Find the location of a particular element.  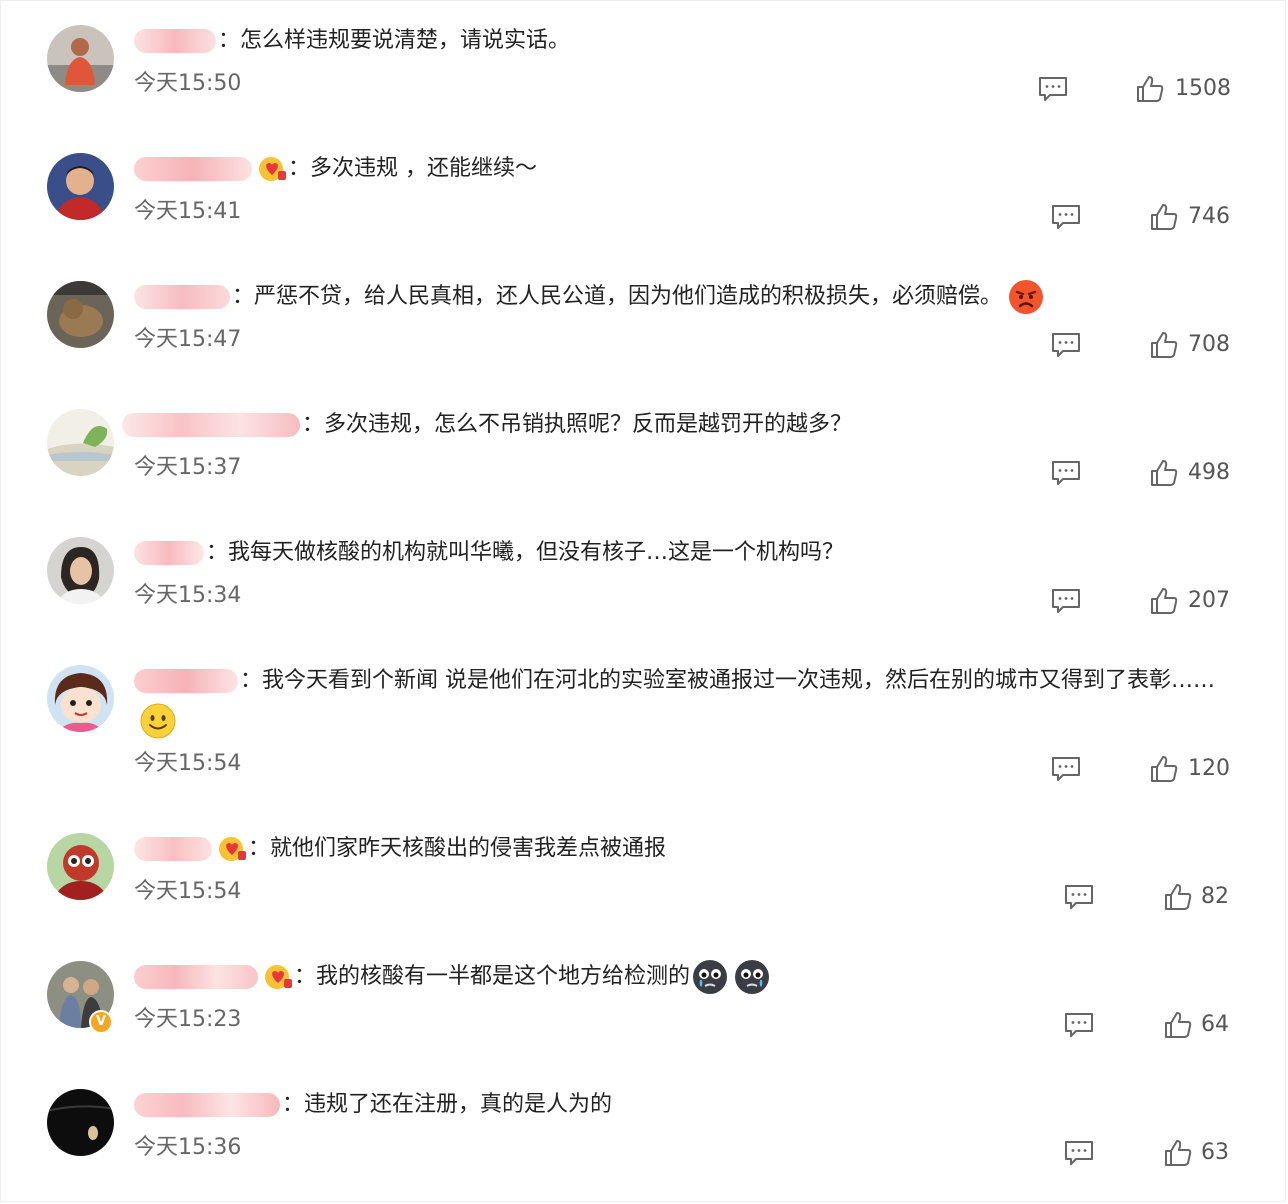

comment-text: ：多次违规，怎么不吊销执照呢？反而是越罚开的越多？ is located at coordinates (577, 424).